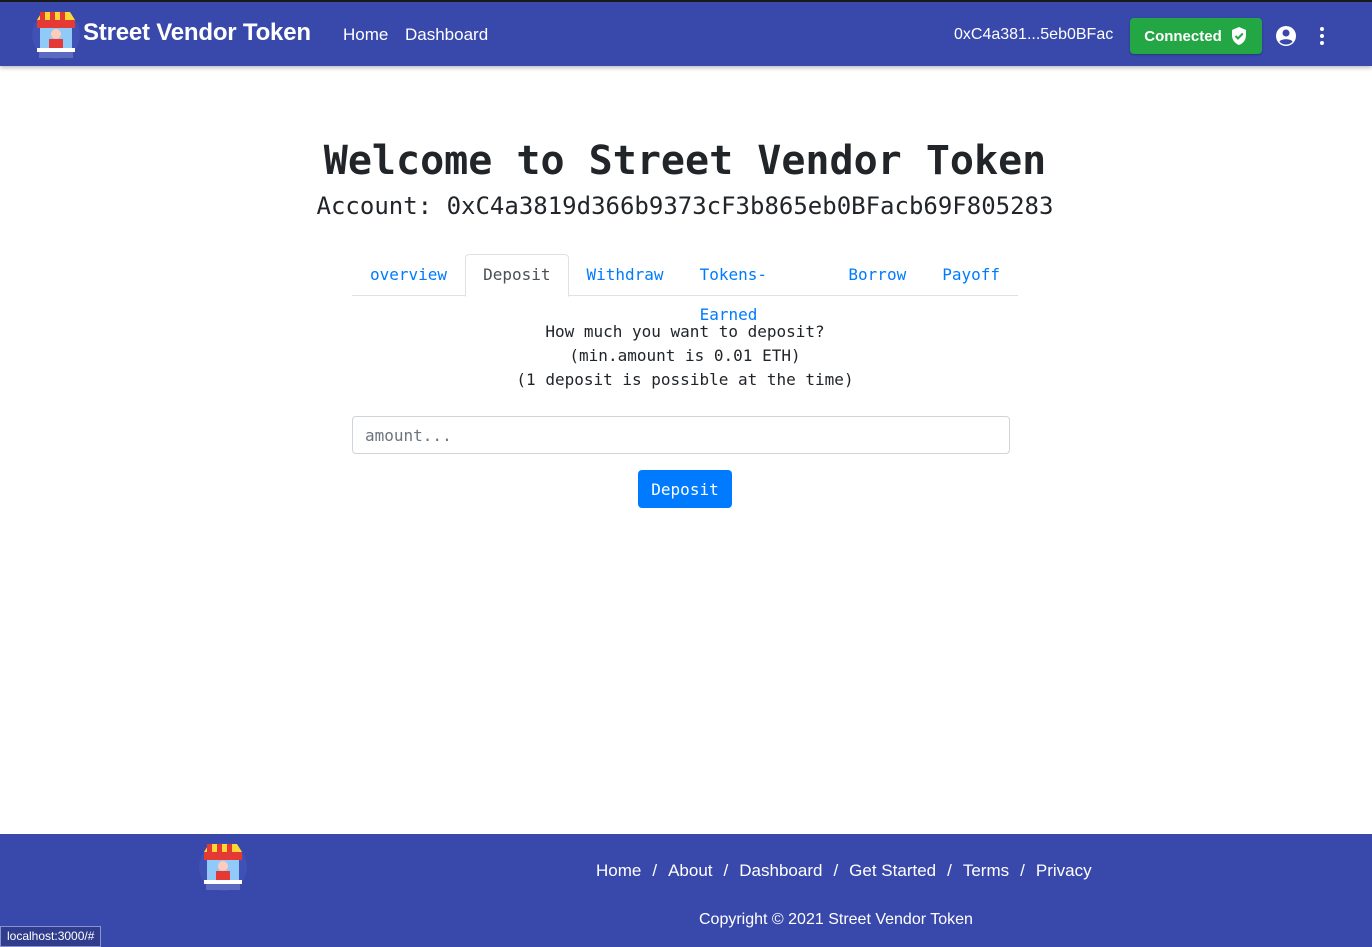 The height and width of the screenshot is (947, 1372). Describe the element at coordinates (780, 871) in the screenshot. I see `footer-link-dashboard: Dashboard` at that location.